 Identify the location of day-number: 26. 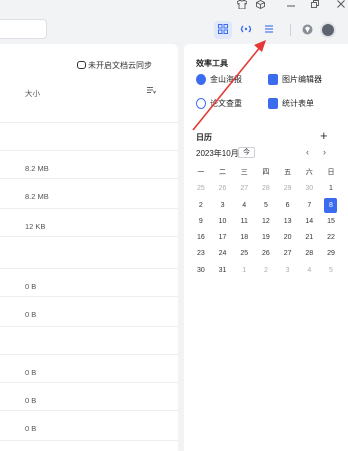
(222, 189).